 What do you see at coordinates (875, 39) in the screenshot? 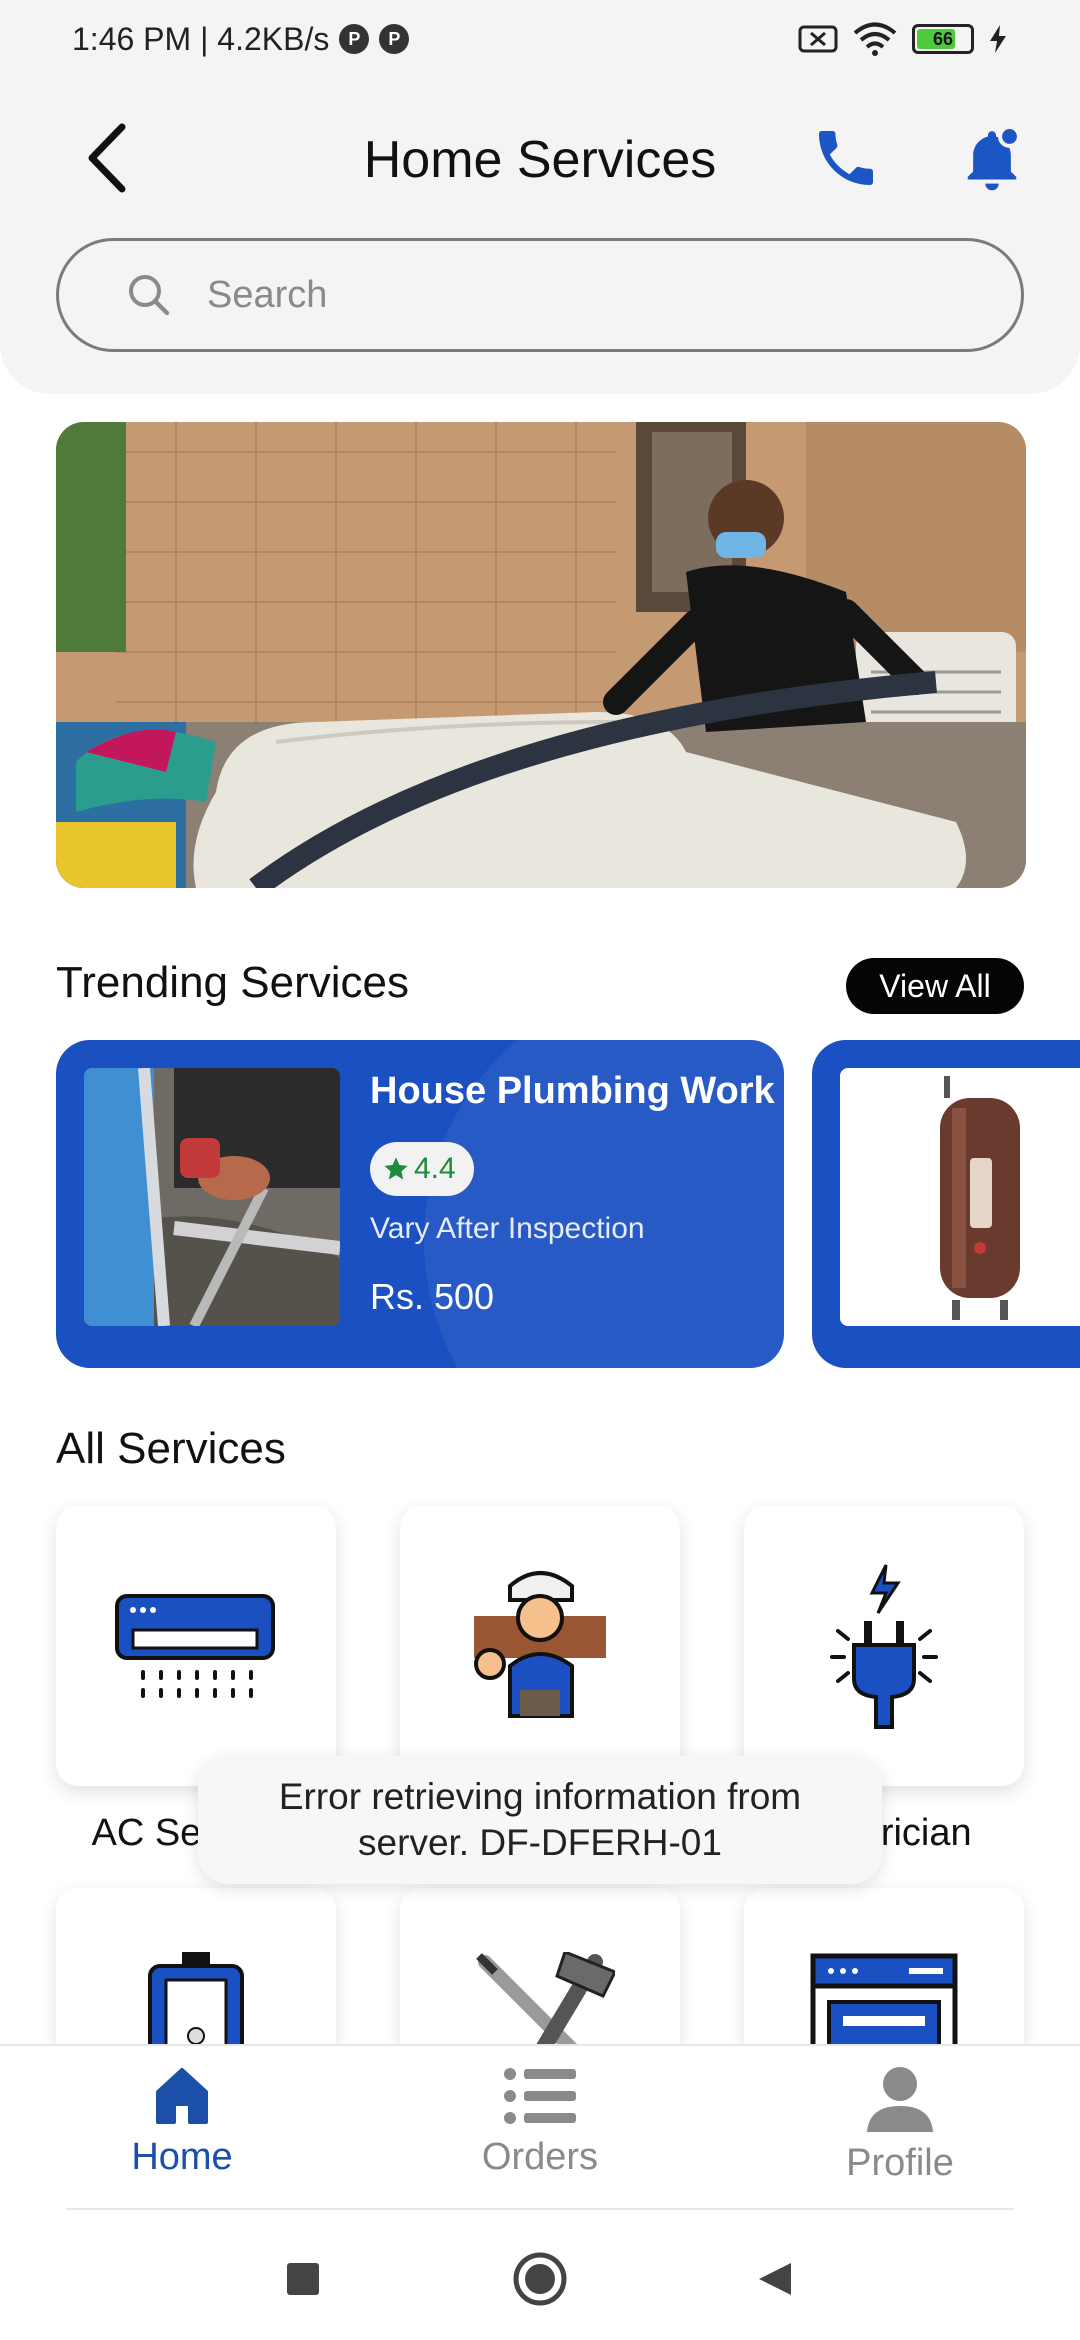
I see `wifi-icon` at bounding box center [875, 39].